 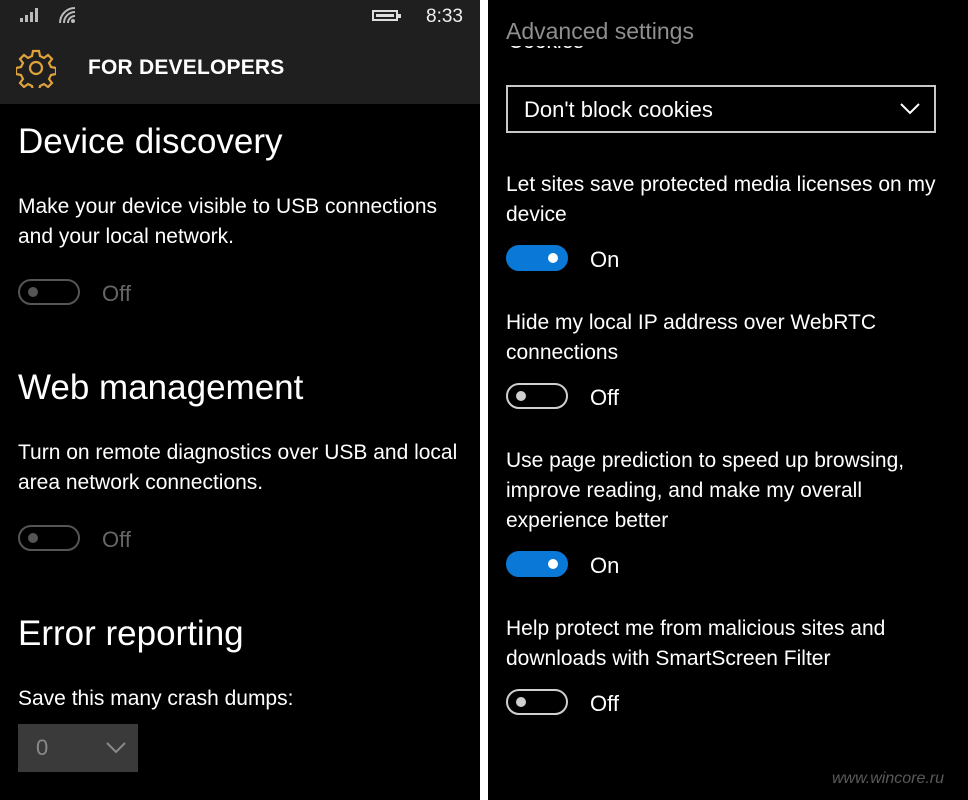 What do you see at coordinates (116, 539) in the screenshot?
I see `web-management-toggle-label: Off` at bounding box center [116, 539].